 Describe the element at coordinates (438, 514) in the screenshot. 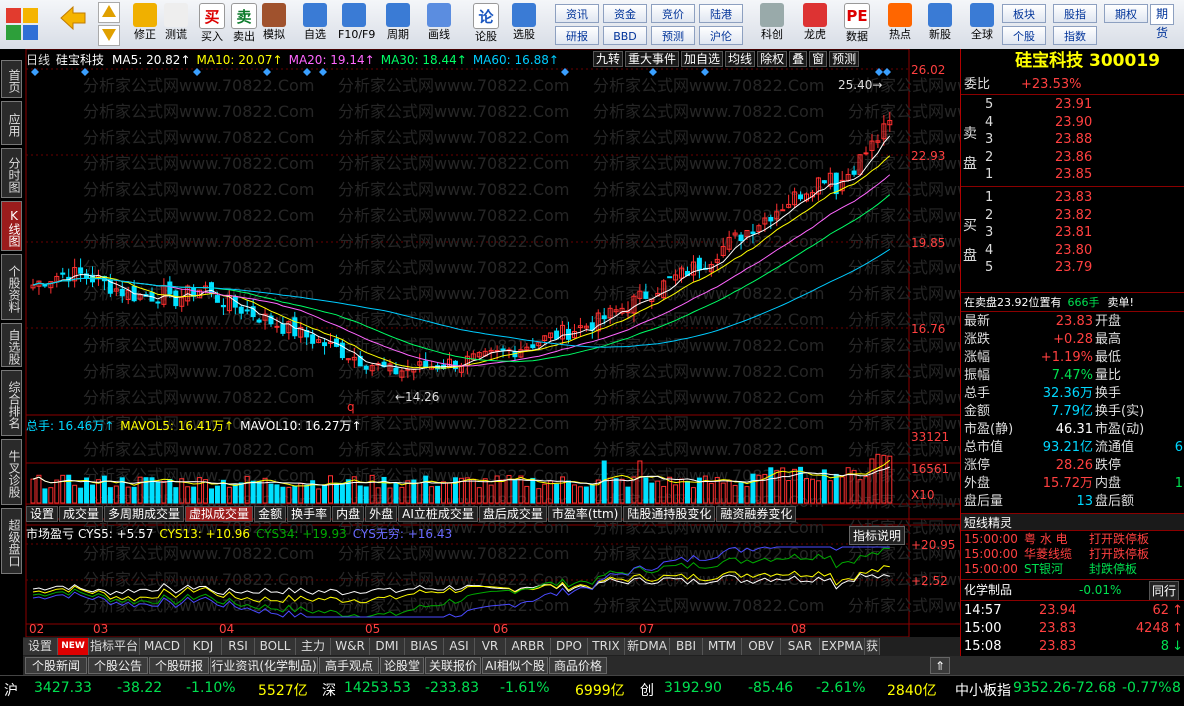

I see `indicator-tab: AI立桩成交量` at that location.